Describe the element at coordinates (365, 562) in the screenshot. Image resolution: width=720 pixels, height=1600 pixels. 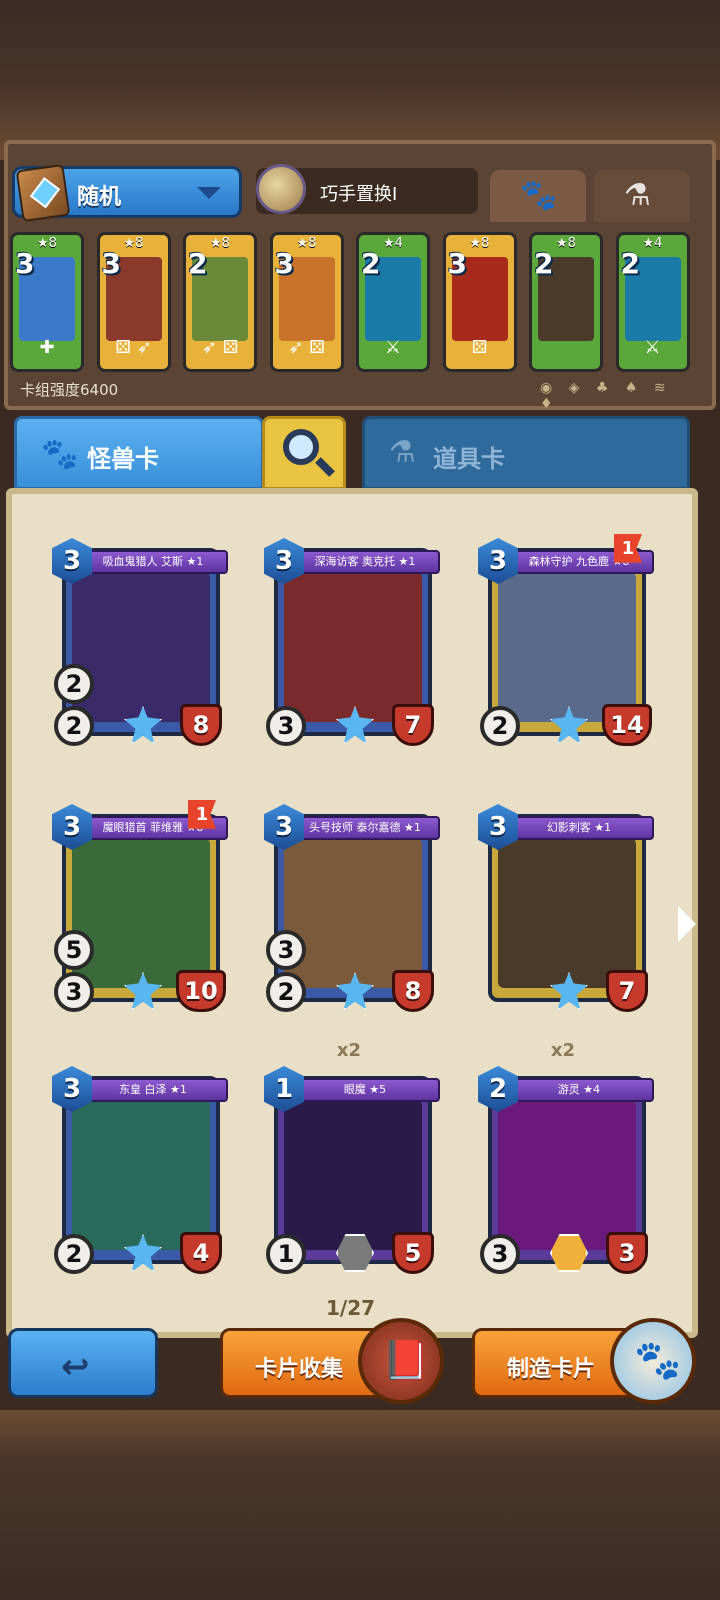
I see `card-name: 深海访客 奥克托 ★1` at that location.